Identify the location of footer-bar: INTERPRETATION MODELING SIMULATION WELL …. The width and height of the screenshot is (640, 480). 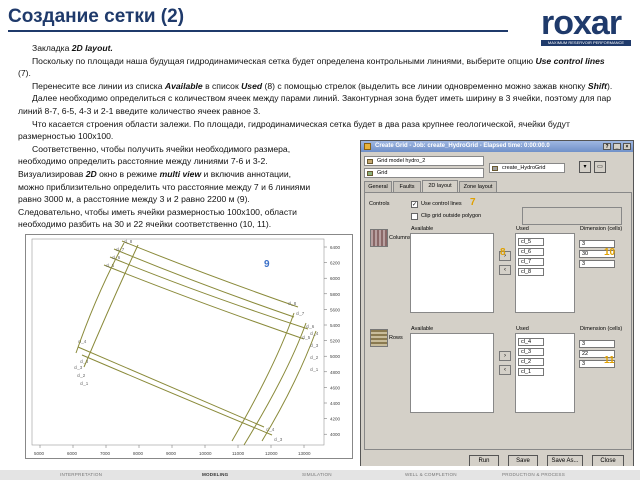
(320, 475).